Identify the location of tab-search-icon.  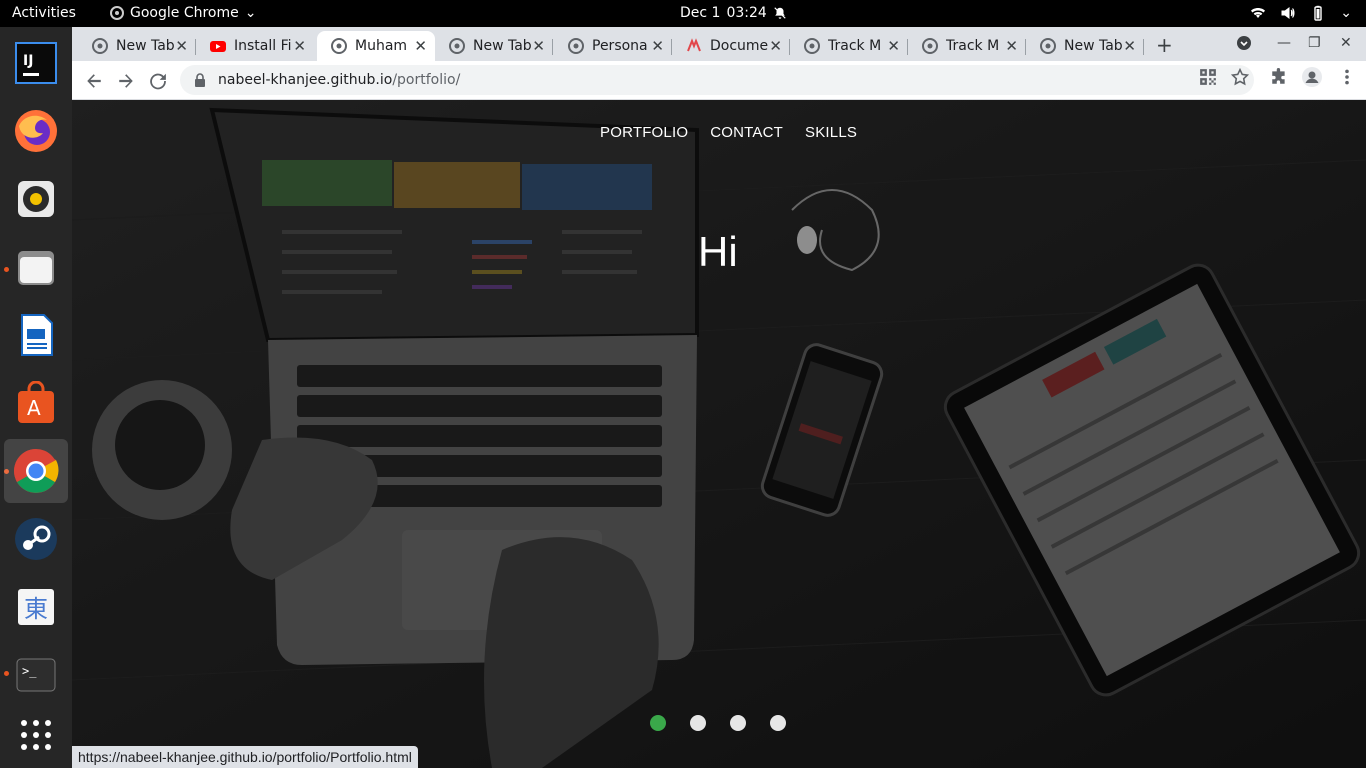
(1244, 45).